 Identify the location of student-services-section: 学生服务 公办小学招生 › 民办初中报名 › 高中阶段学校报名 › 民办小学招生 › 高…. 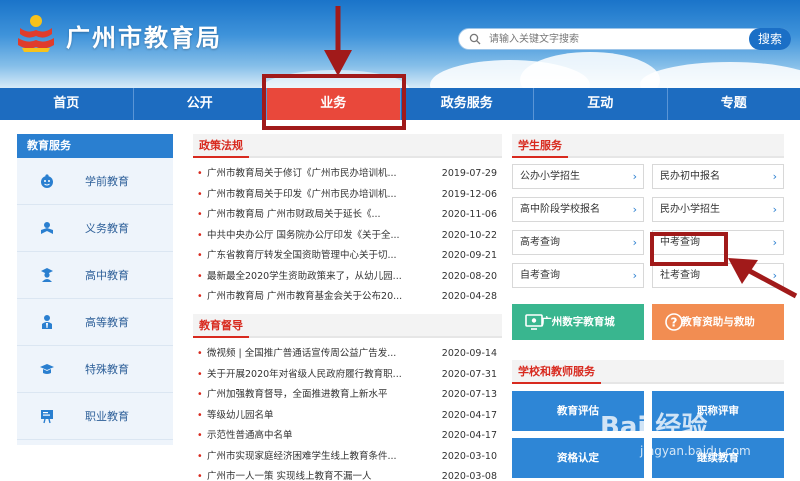
(648, 237).